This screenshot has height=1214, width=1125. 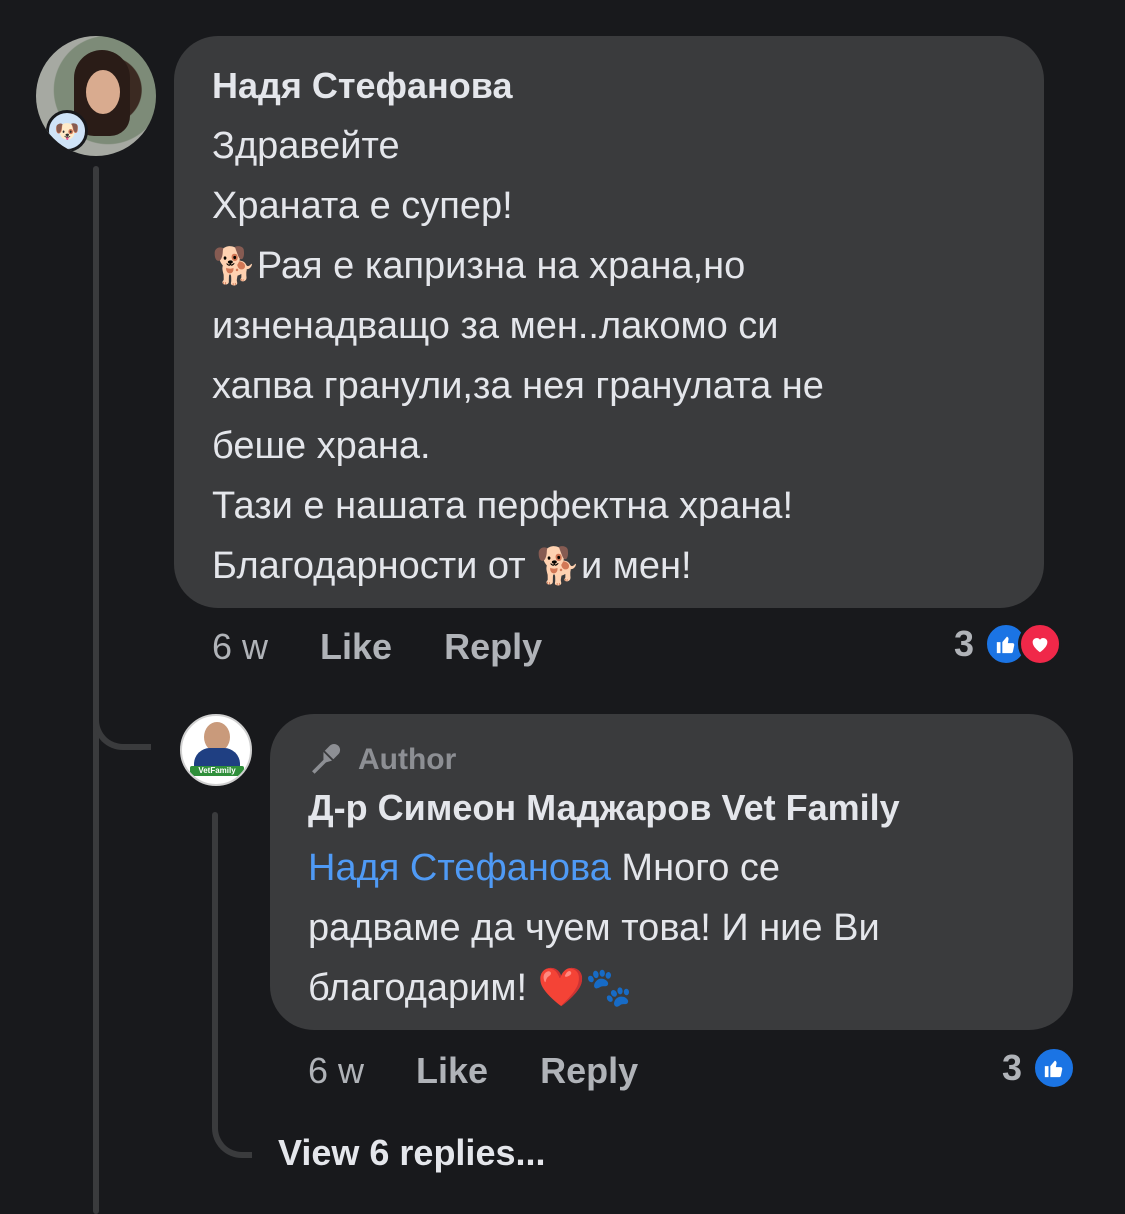 What do you see at coordinates (695, 868) in the screenshot?
I see `reply-line: Много се` at bounding box center [695, 868].